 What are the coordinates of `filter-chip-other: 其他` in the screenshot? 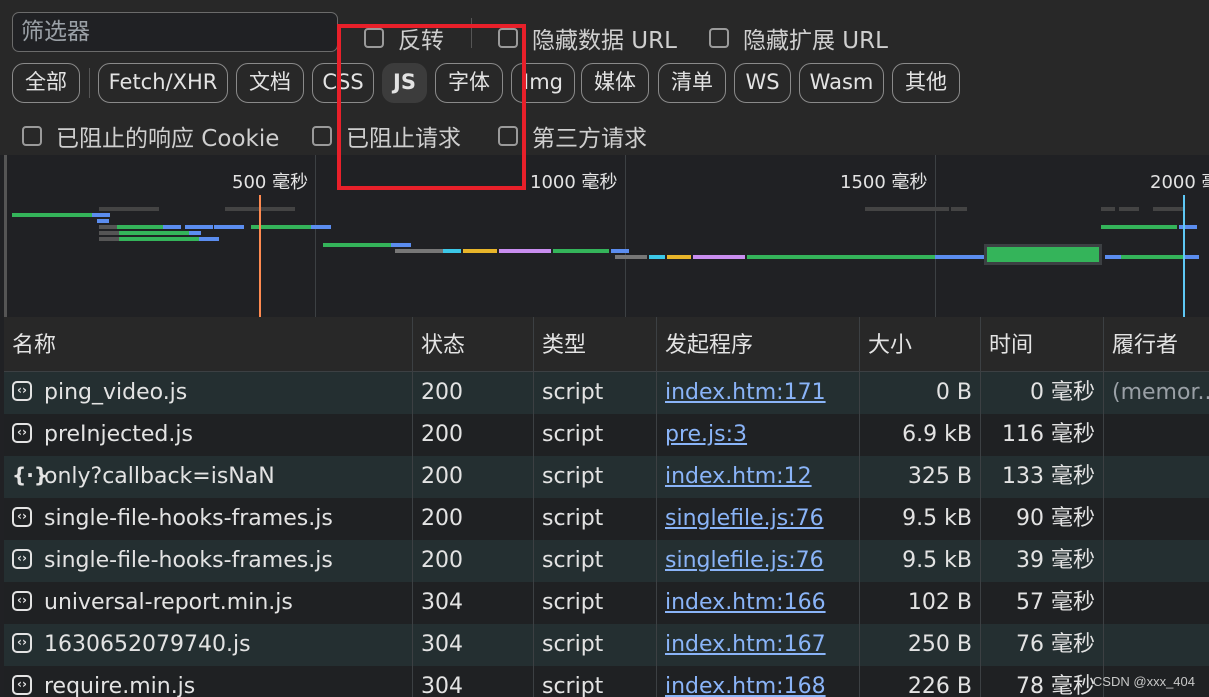 It's located at (926, 83).